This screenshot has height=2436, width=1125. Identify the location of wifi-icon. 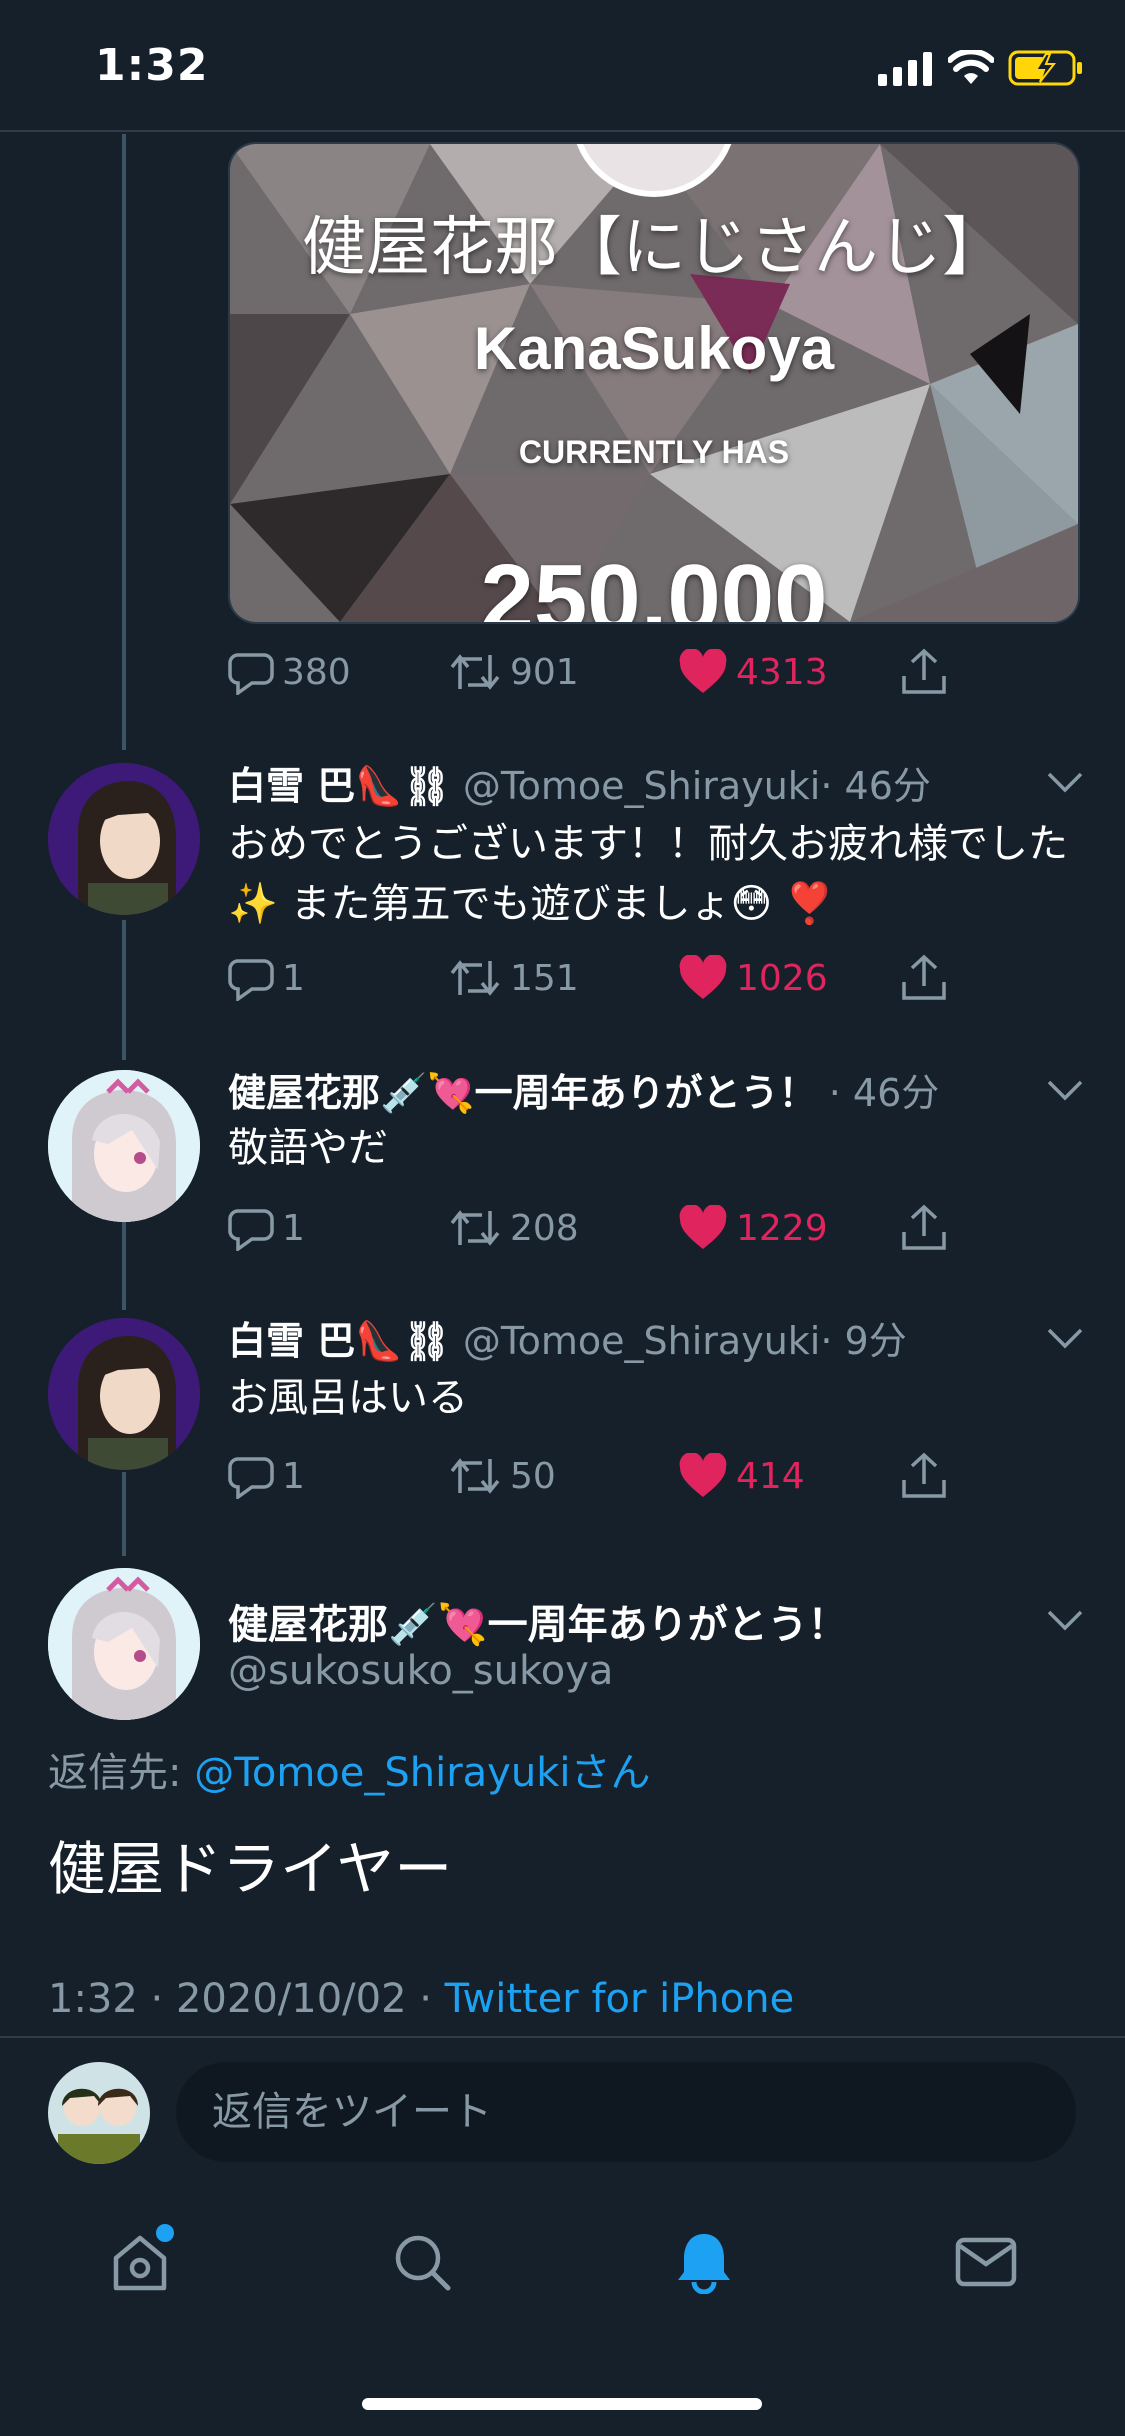
(971, 67).